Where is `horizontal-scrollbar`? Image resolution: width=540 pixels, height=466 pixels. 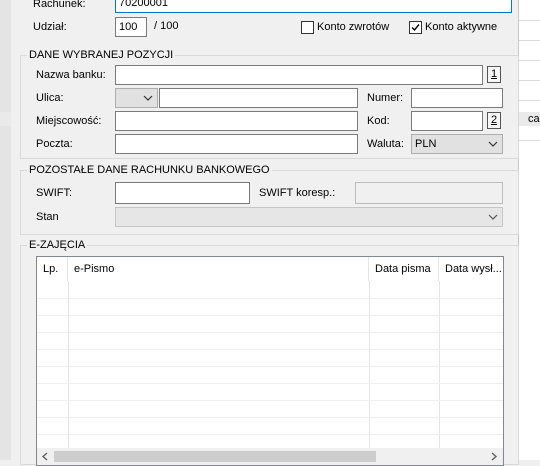
horizontal-scrollbar is located at coordinates (270, 456).